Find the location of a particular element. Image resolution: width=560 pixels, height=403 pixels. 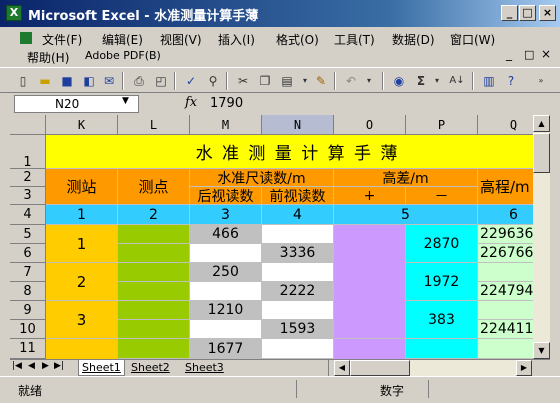

diff-minus-cell is located at coordinates (442, 349).